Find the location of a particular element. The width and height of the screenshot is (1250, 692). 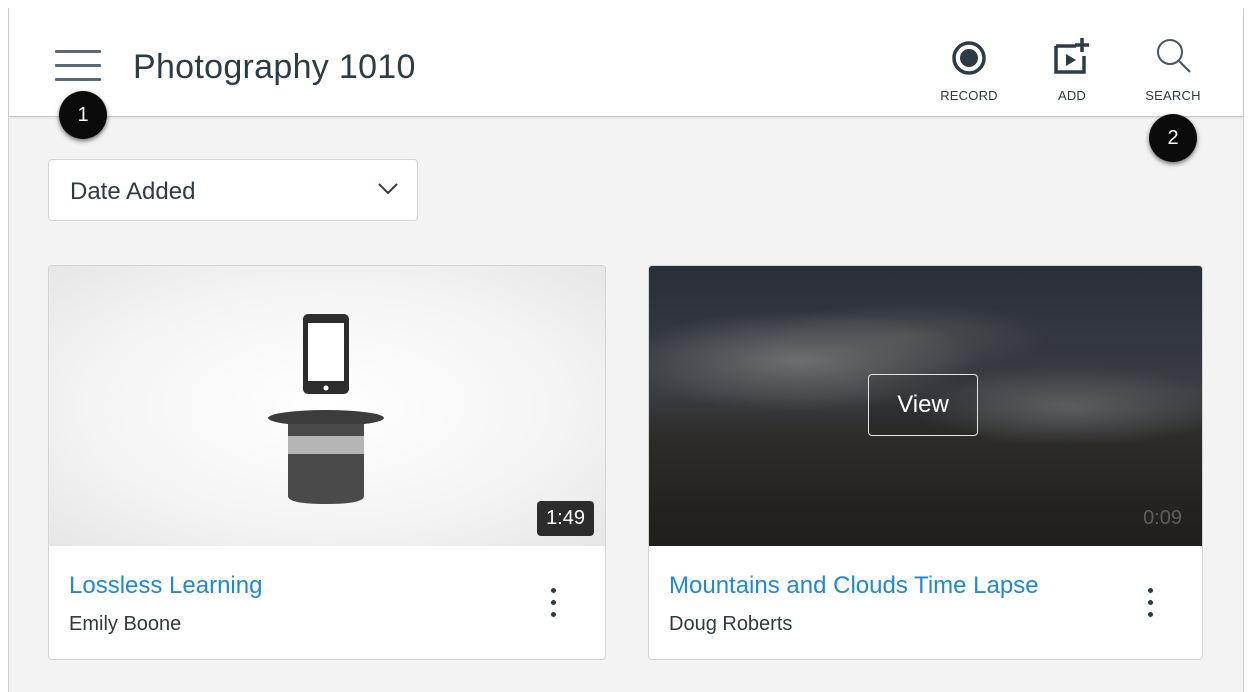

step-marker-1: 1 is located at coordinates (83, 115).